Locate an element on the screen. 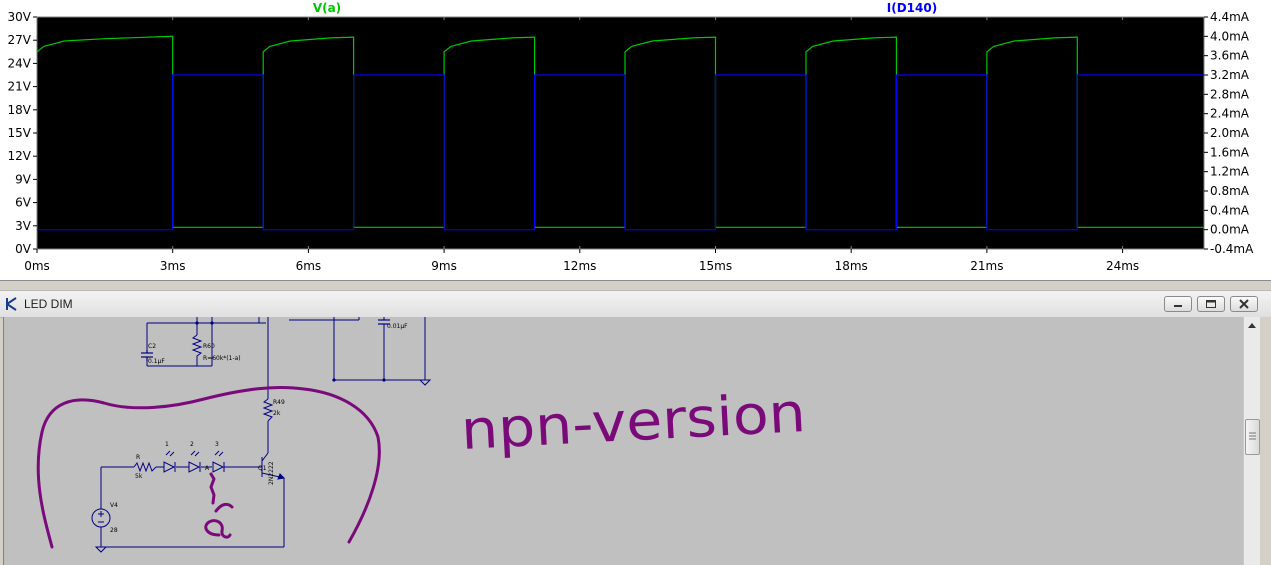 Image resolution: width=1271 pixels, height=565 pixels. left-axis-tick-label: 6V is located at coordinates (23, 203).